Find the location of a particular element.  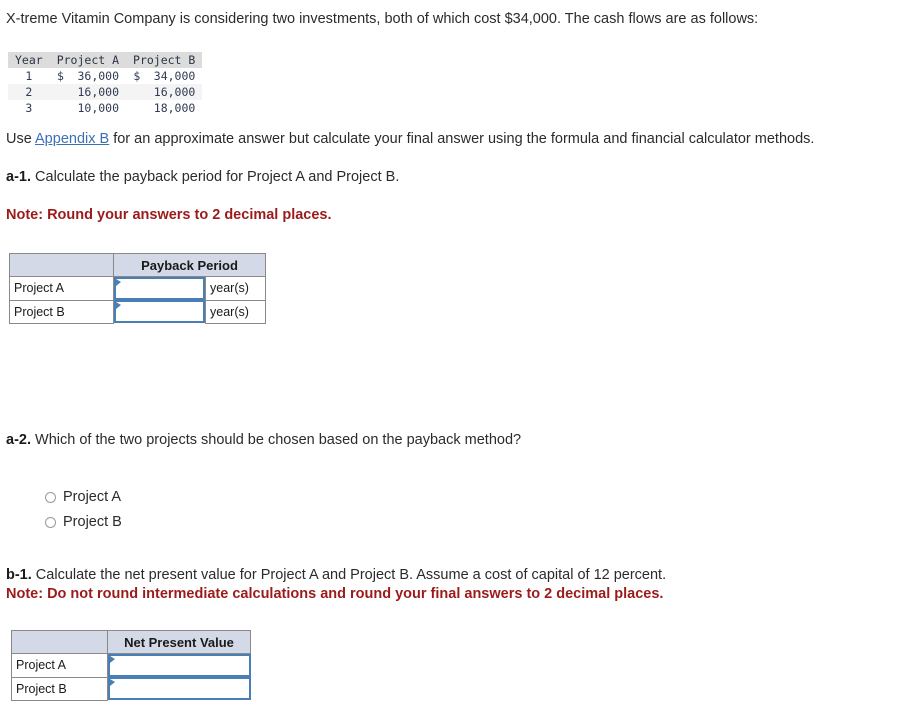

cash-flow-project-a-value: $36,000 is located at coordinates (88, 76).